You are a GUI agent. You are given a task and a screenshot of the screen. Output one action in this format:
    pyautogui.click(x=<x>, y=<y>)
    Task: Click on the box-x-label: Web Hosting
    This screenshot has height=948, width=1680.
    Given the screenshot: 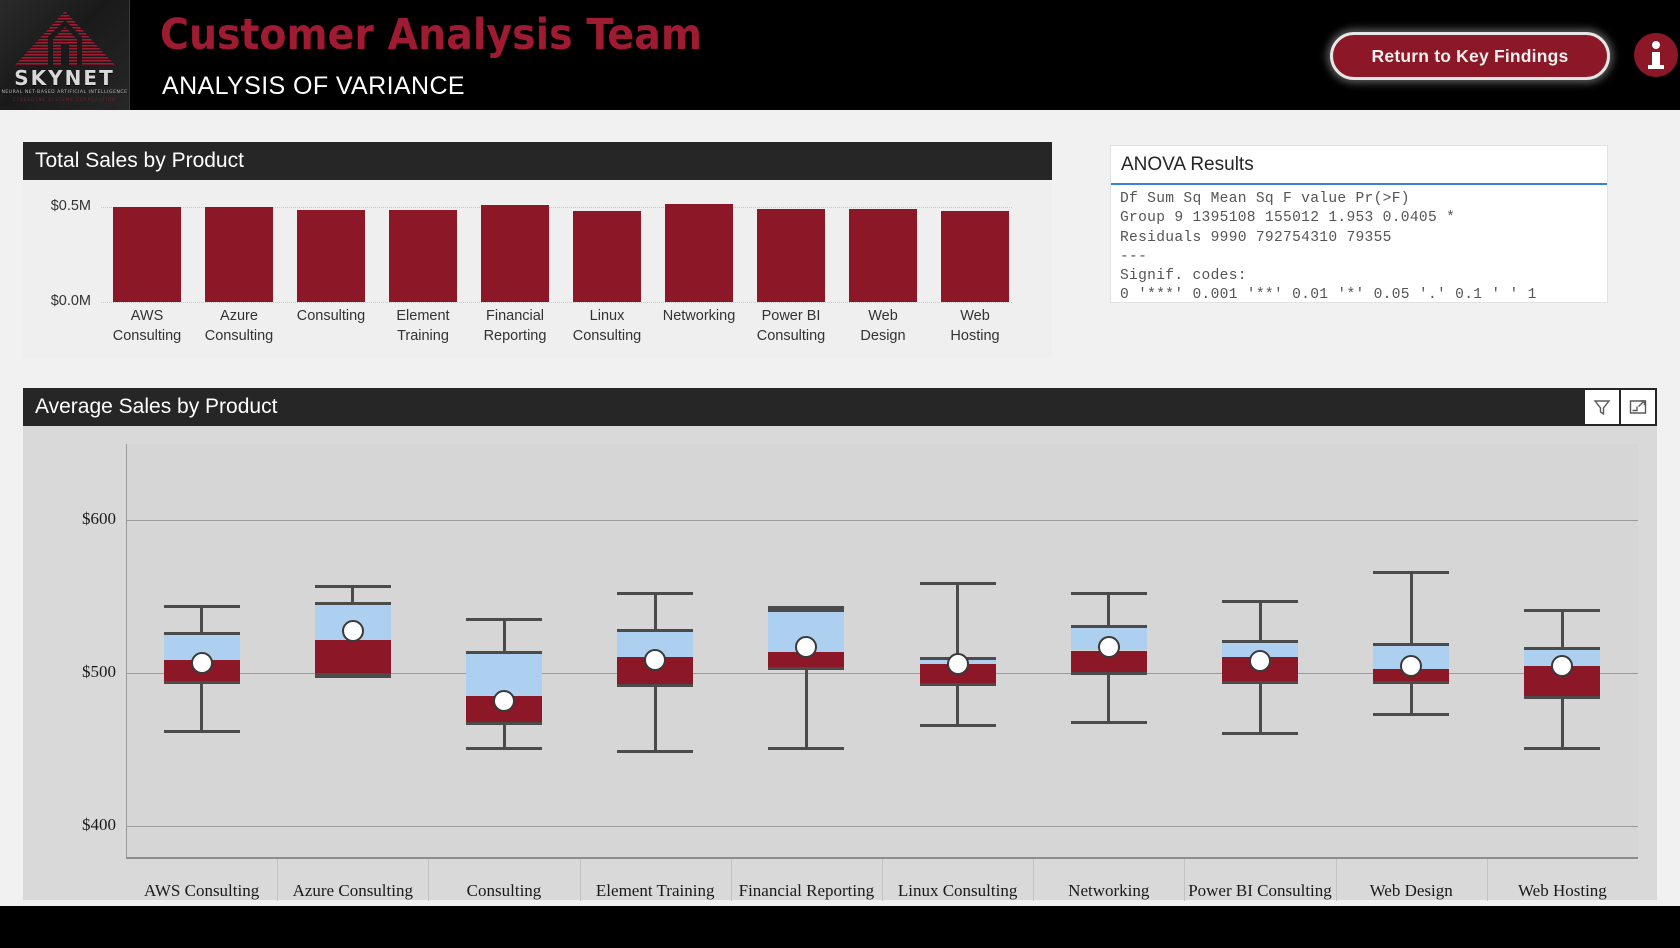 What is the action you would take?
    pyautogui.click(x=1562, y=890)
    